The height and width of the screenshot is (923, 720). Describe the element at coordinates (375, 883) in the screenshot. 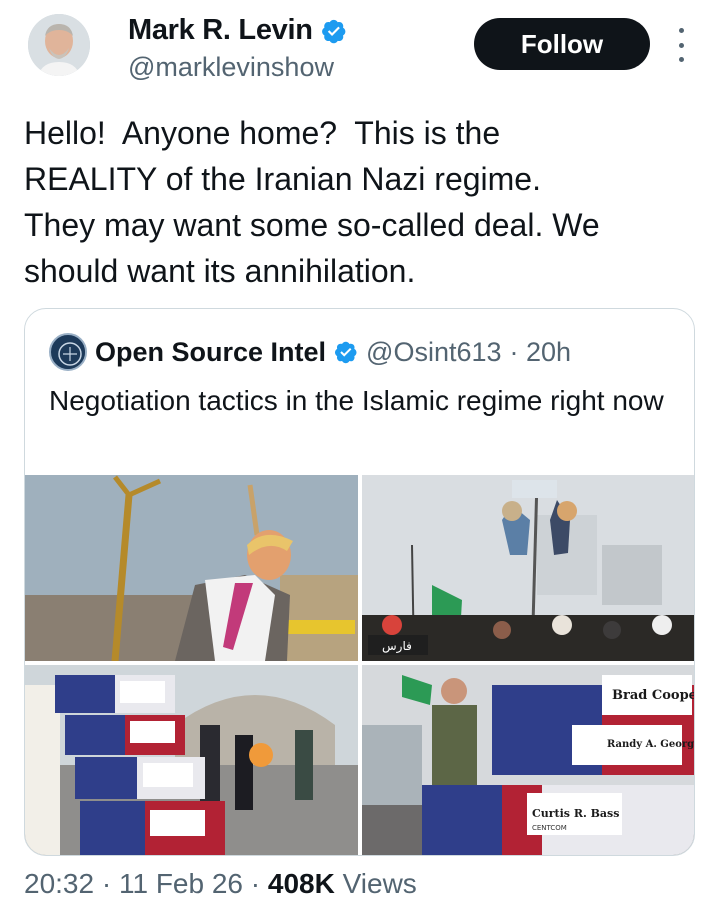

I see `views-label: Views` at that location.